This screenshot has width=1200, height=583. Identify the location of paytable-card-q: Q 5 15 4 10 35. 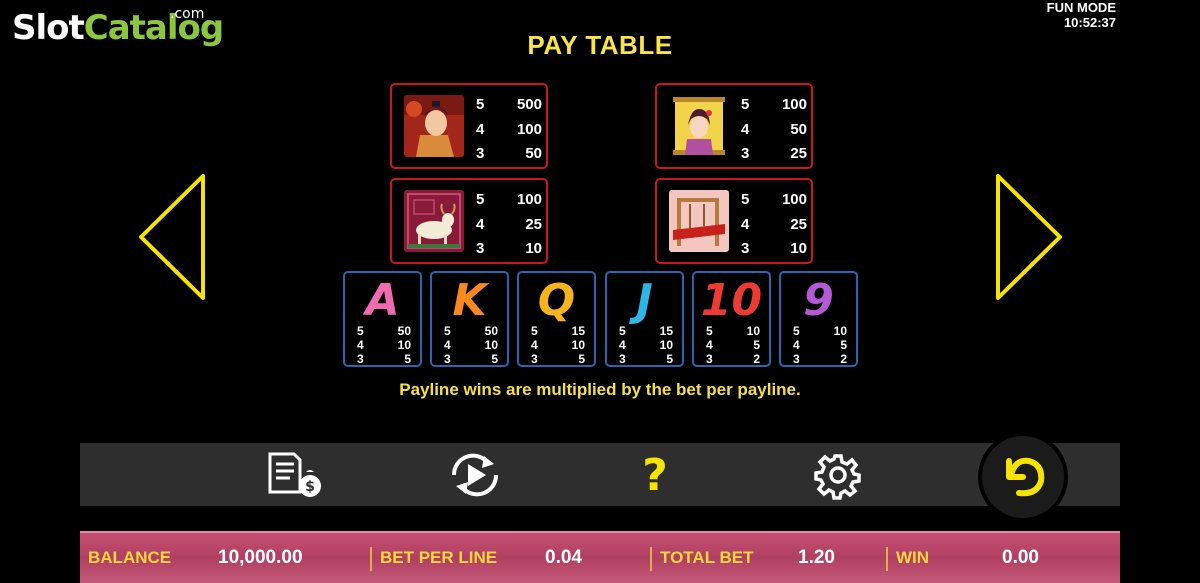
(556, 319).